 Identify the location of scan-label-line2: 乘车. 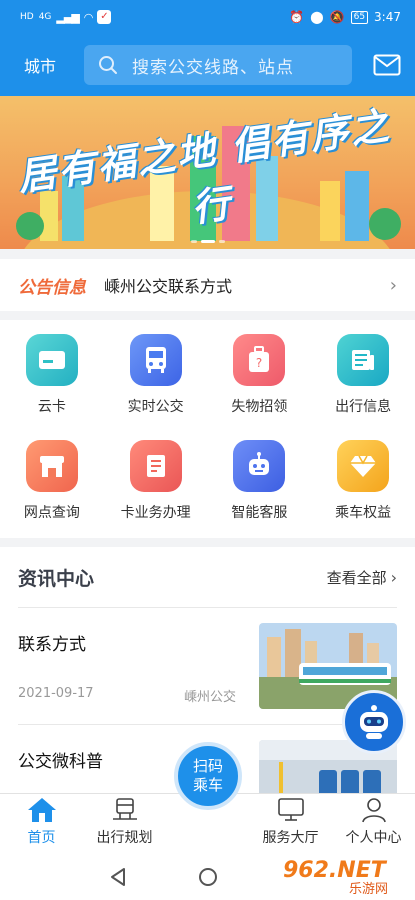
(207, 785).